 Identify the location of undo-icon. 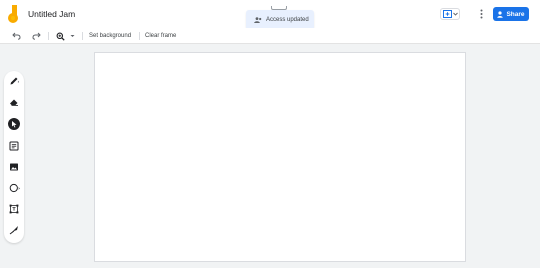
(16, 36).